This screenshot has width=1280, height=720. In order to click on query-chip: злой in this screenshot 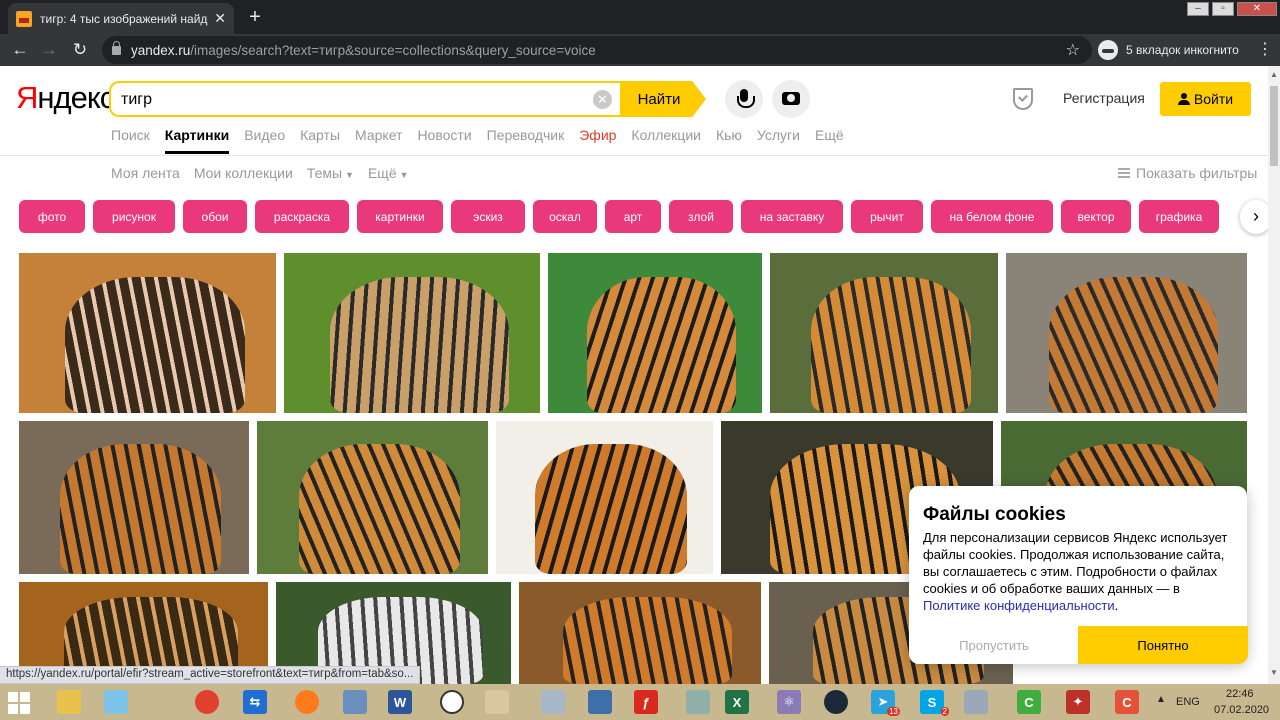, I will do `click(701, 216)`.